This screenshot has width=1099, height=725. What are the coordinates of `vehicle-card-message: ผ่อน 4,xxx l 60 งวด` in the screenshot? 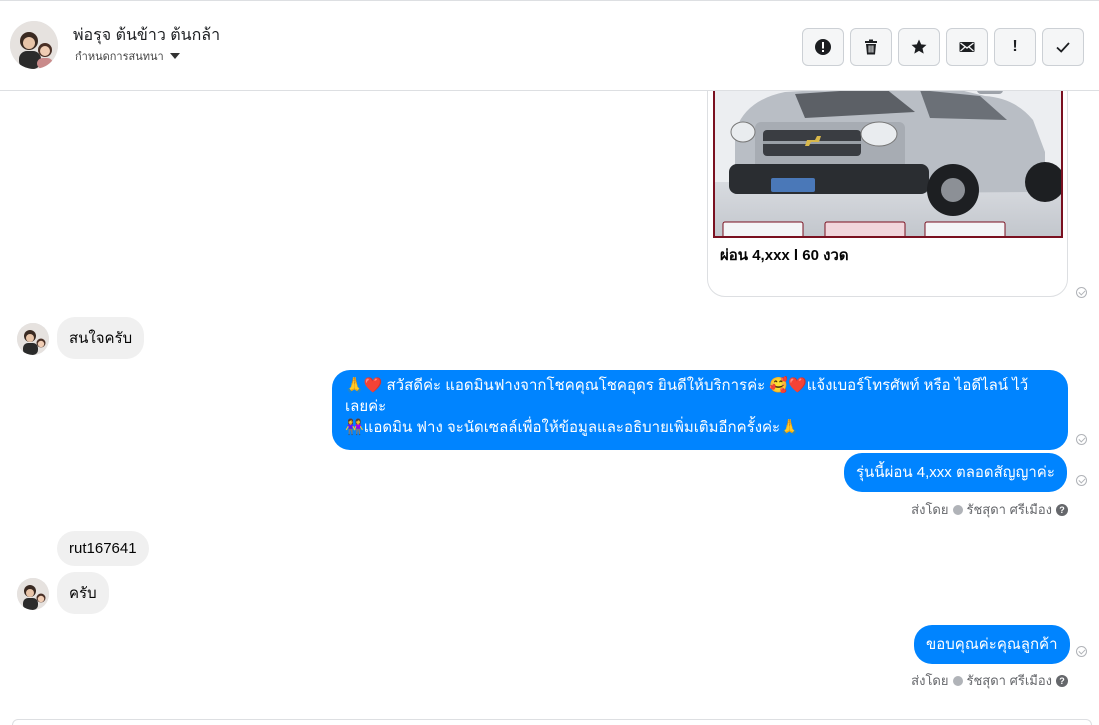 It's located at (887, 194).